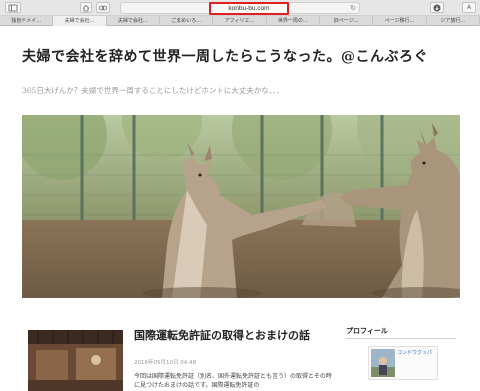  I want to click on sidebar-toggle-button, so click(13, 7).